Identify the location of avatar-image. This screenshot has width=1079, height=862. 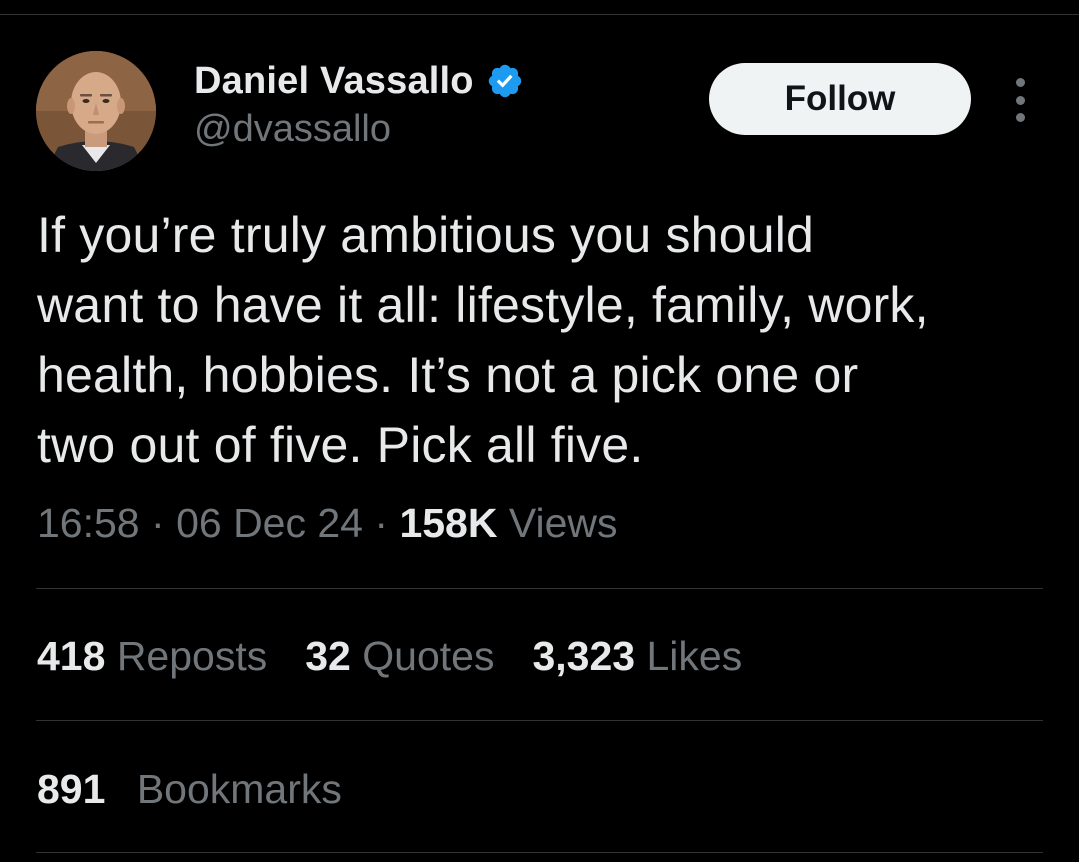
(96, 111).